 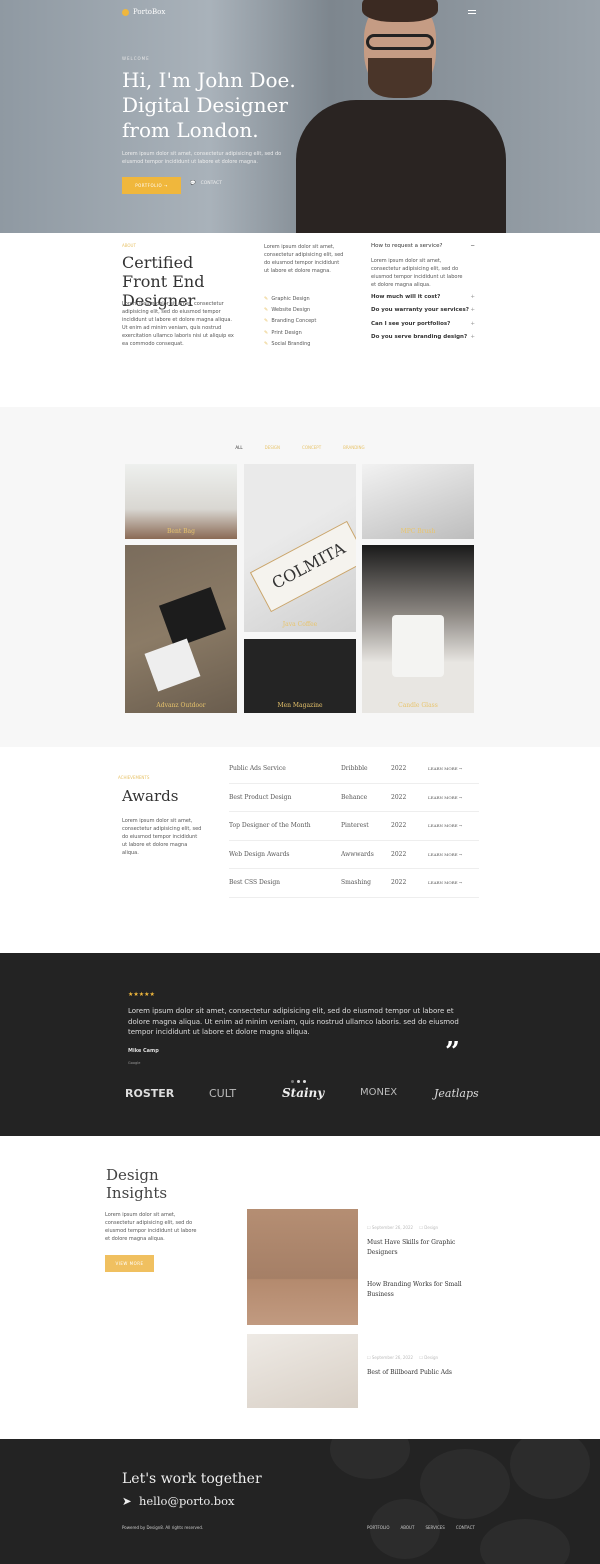 What do you see at coordinates (134, 1063) in the screenshot?
I see `testimonial-company: Google` at bounding box center [134, 1063].